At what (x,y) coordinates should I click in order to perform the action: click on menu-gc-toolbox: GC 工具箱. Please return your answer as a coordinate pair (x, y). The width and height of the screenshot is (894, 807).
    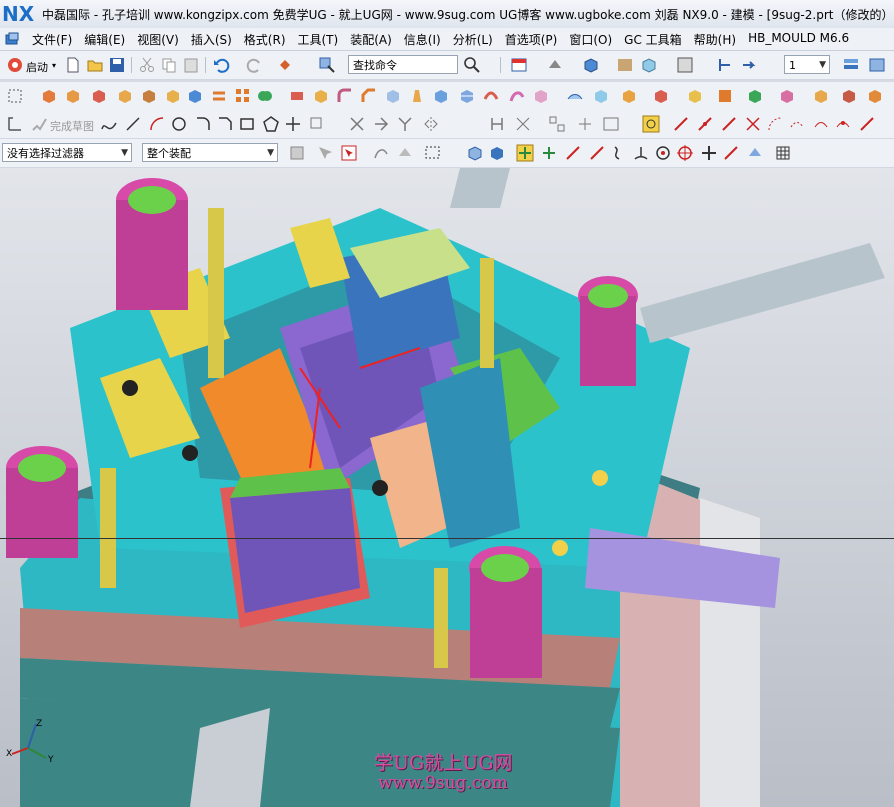
    Looking at the image, I should click on (653, 39).